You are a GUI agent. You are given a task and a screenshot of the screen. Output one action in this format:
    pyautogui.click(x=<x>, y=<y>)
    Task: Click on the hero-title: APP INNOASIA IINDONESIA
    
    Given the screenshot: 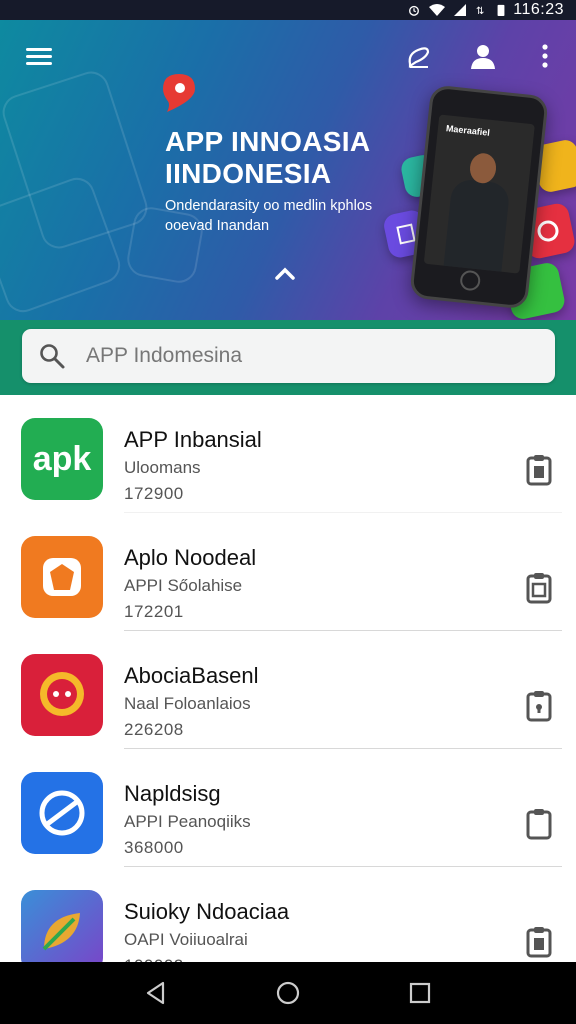 What is the action you would take?
    pyautogui.click(x=267, y=158)
    